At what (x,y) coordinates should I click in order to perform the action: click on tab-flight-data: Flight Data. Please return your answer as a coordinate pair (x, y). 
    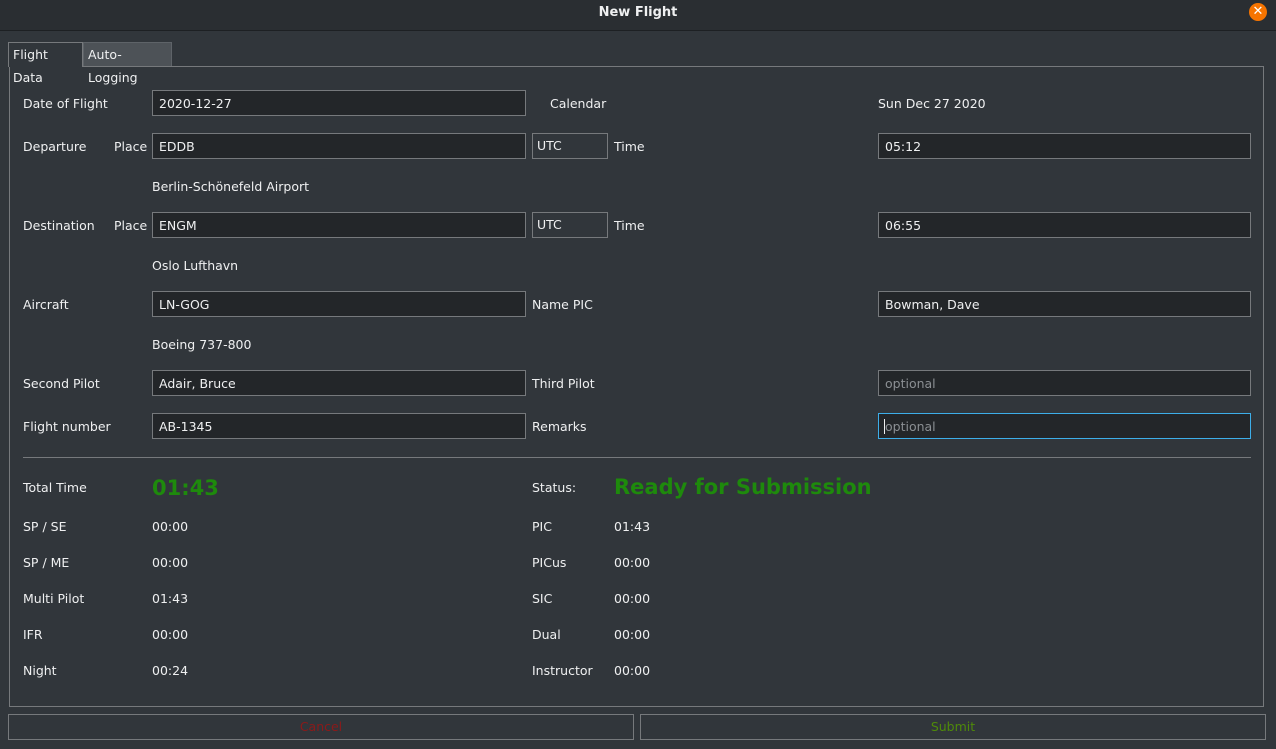
    Looking at the image, I should click on (45, 63).